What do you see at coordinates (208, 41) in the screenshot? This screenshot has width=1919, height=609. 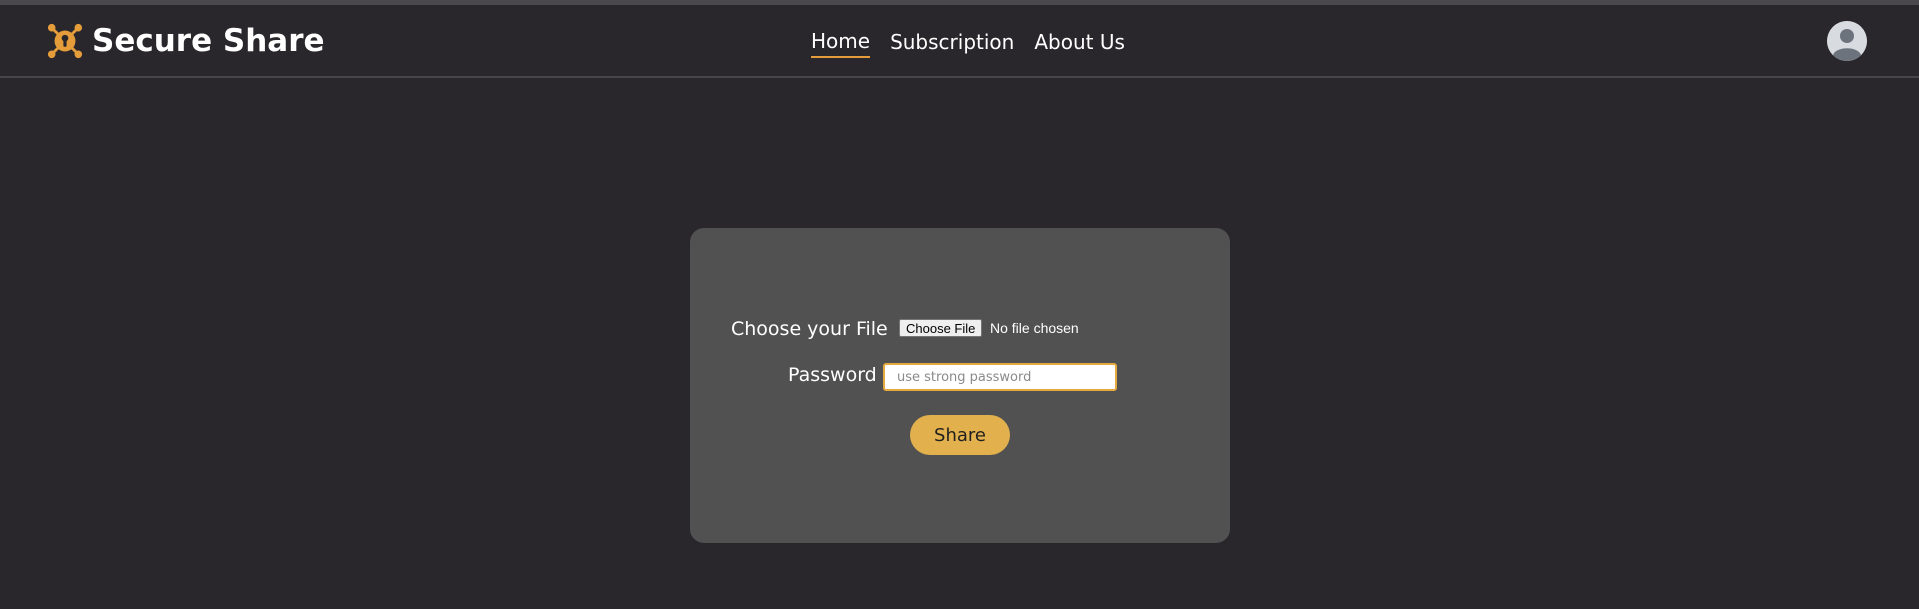 I see `brand-name: Secure Share` at bounding box center [208, 41].